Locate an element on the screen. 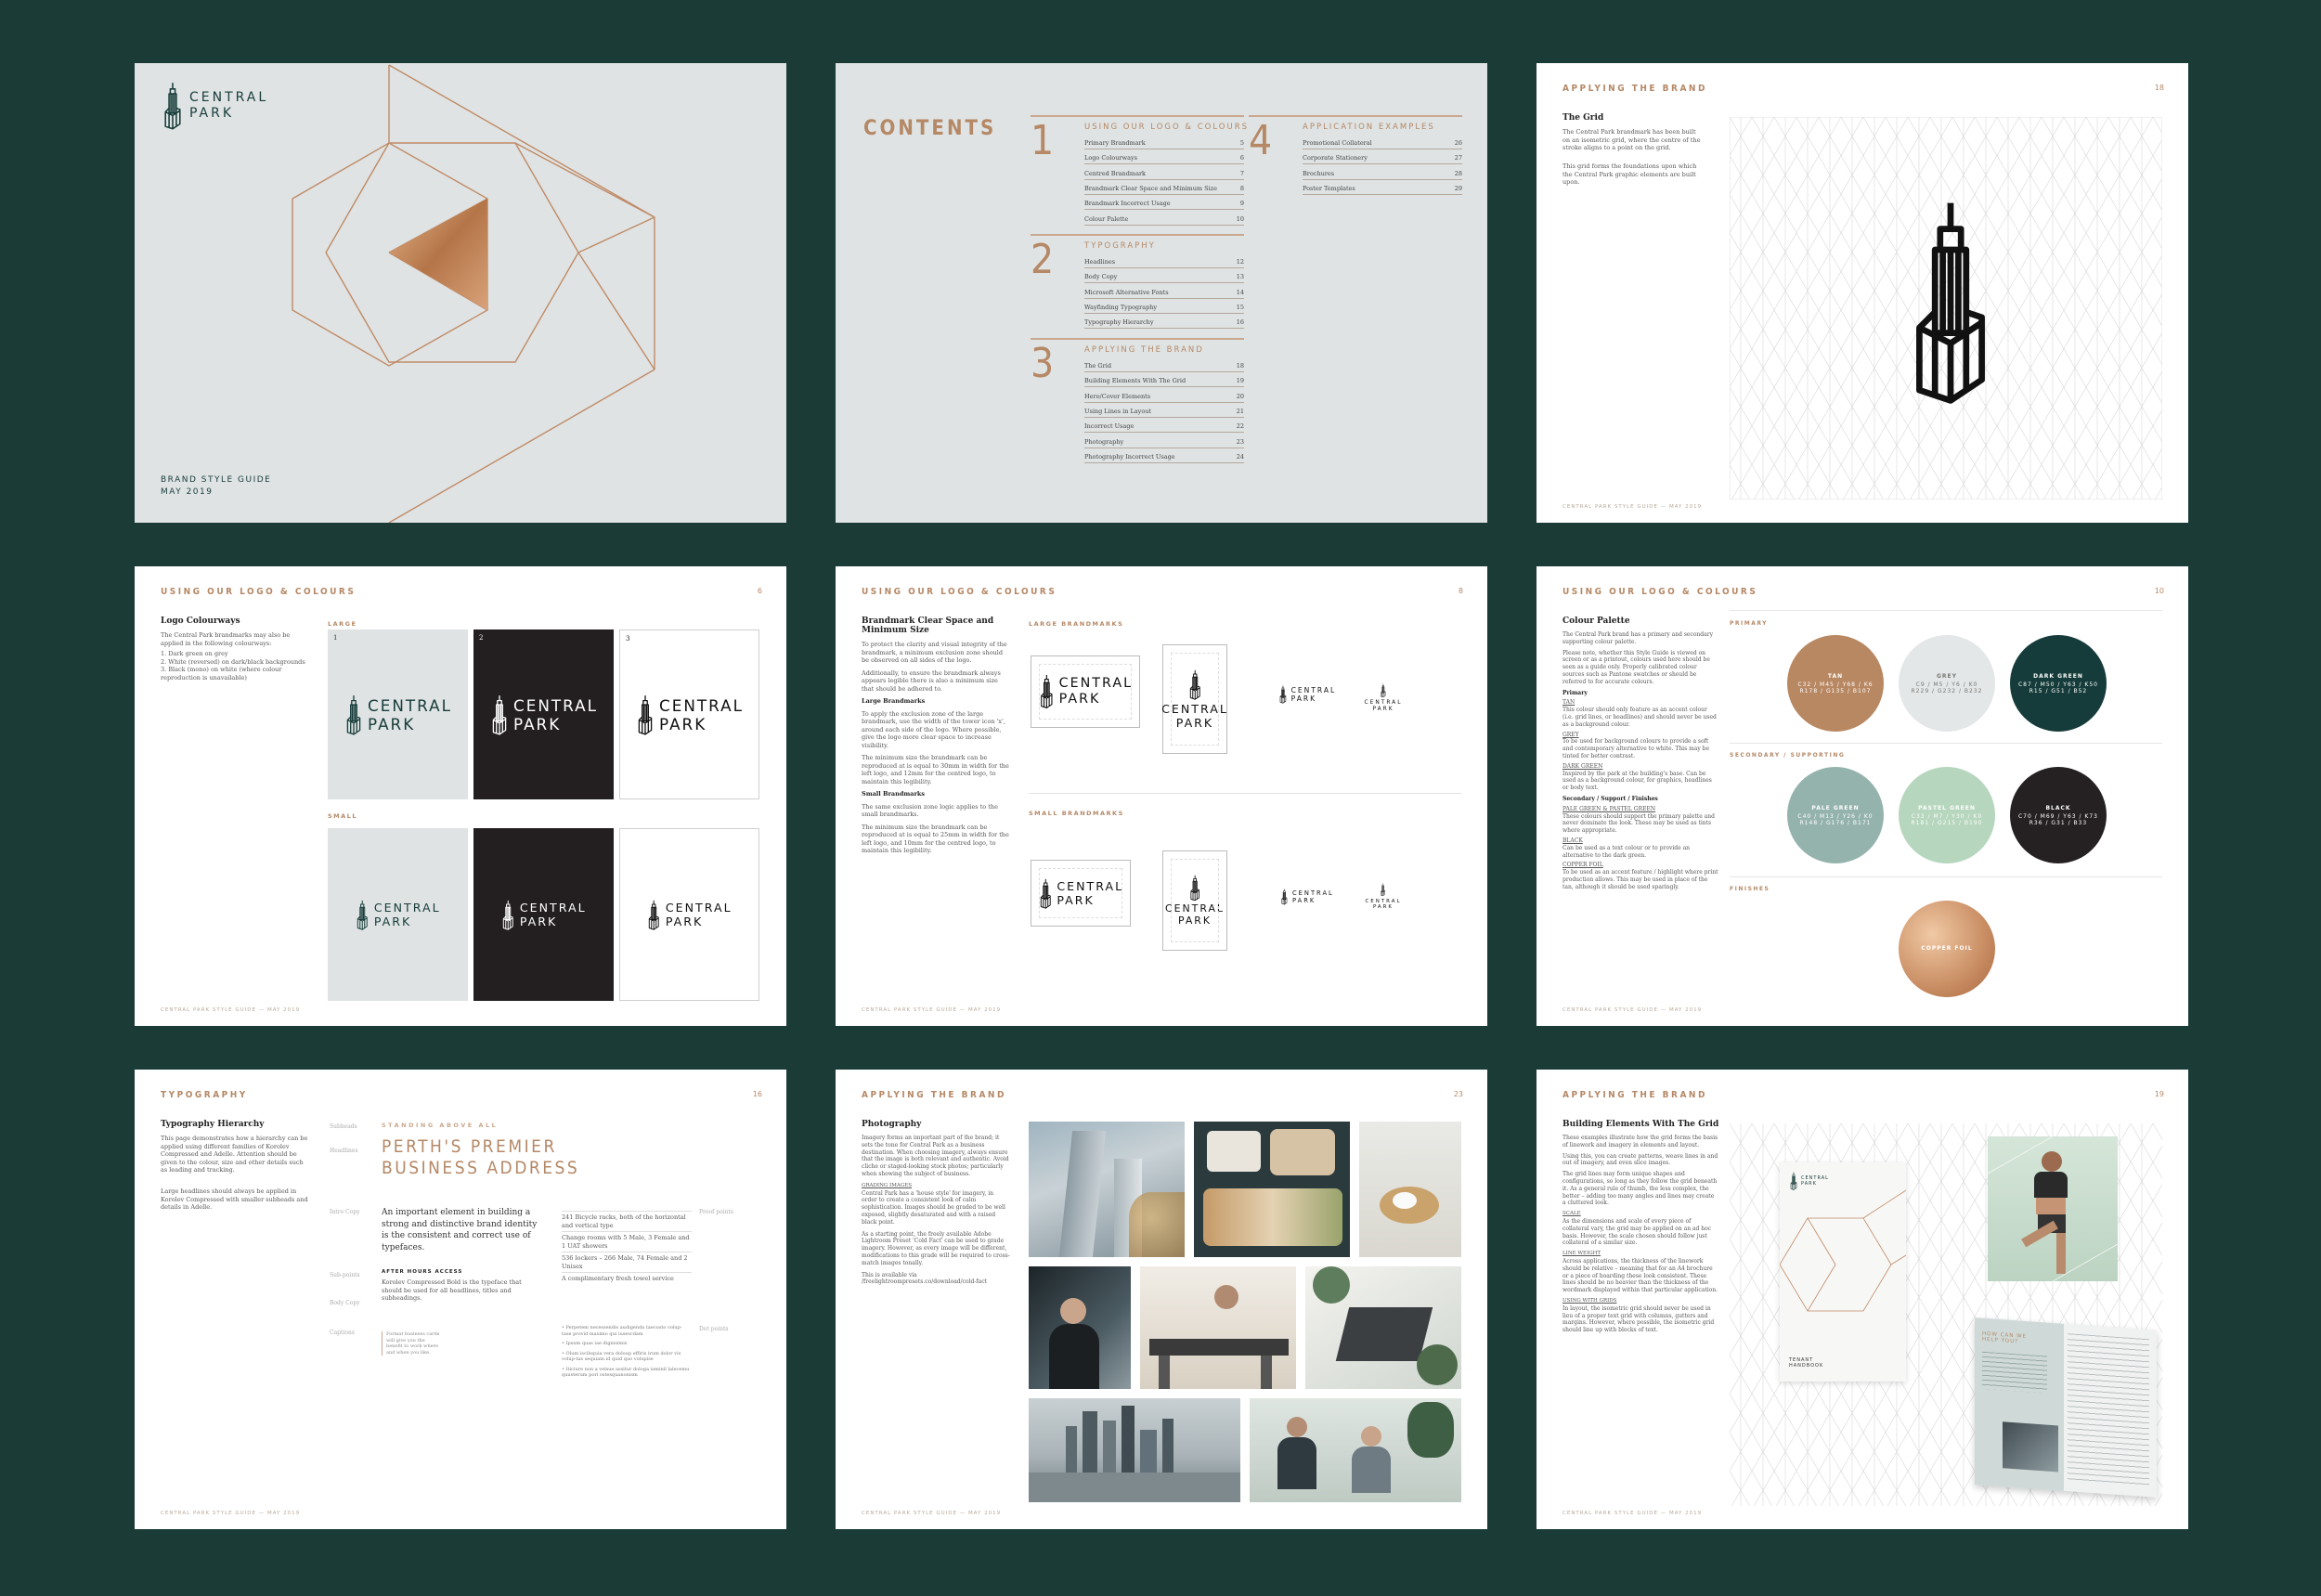 The image size is (2321, 1596). cover-page: CENTRAL PARK BRAND STYLE GUIDE MAY 2019 is located at coordinates (460, 293).